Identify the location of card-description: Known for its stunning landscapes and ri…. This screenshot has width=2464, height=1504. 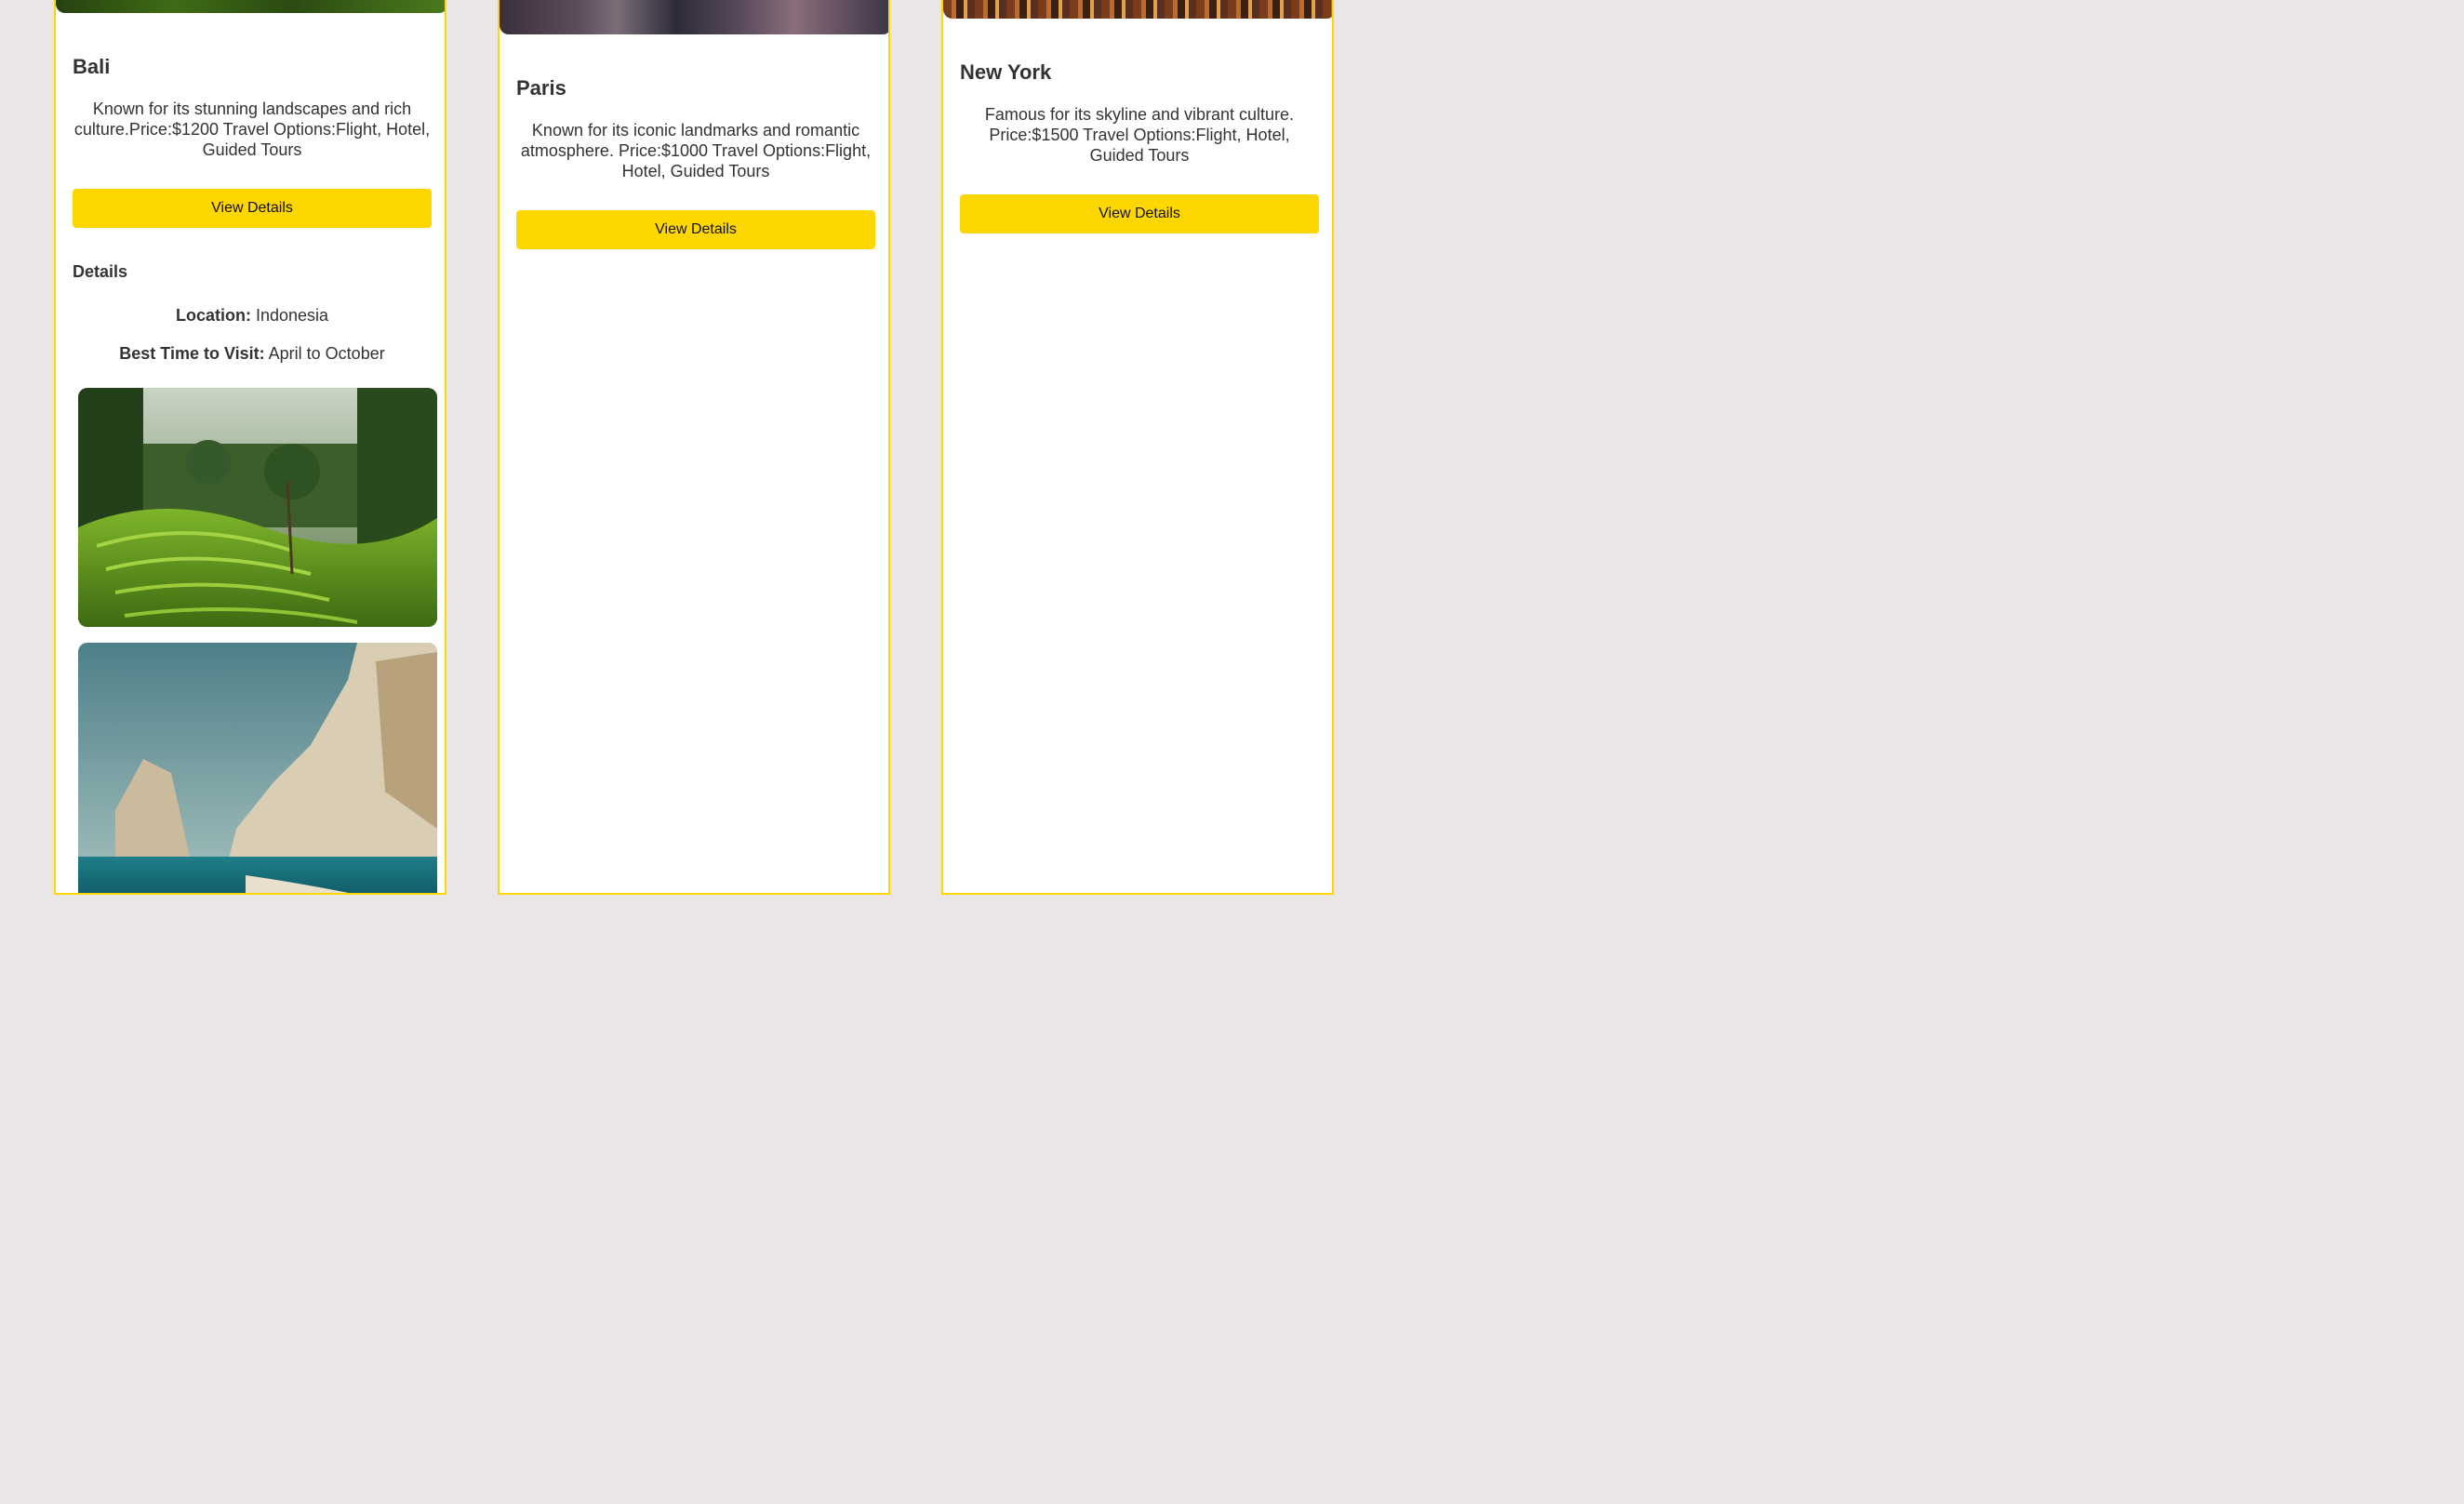
(252, 129).